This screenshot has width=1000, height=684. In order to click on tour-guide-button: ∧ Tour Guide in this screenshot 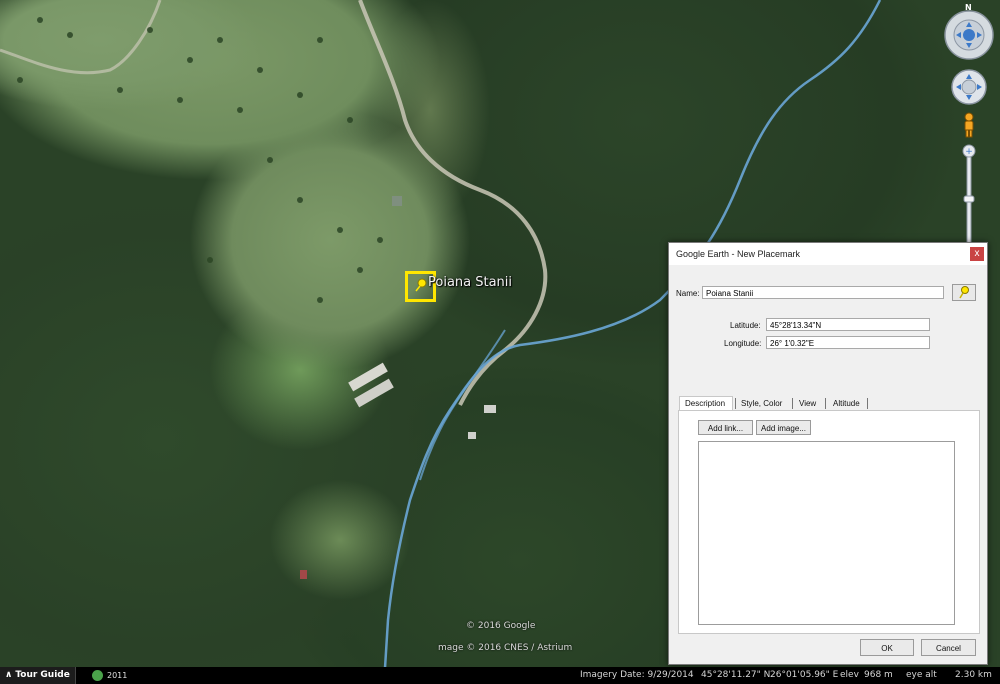, I will do `click(38, 675)`.